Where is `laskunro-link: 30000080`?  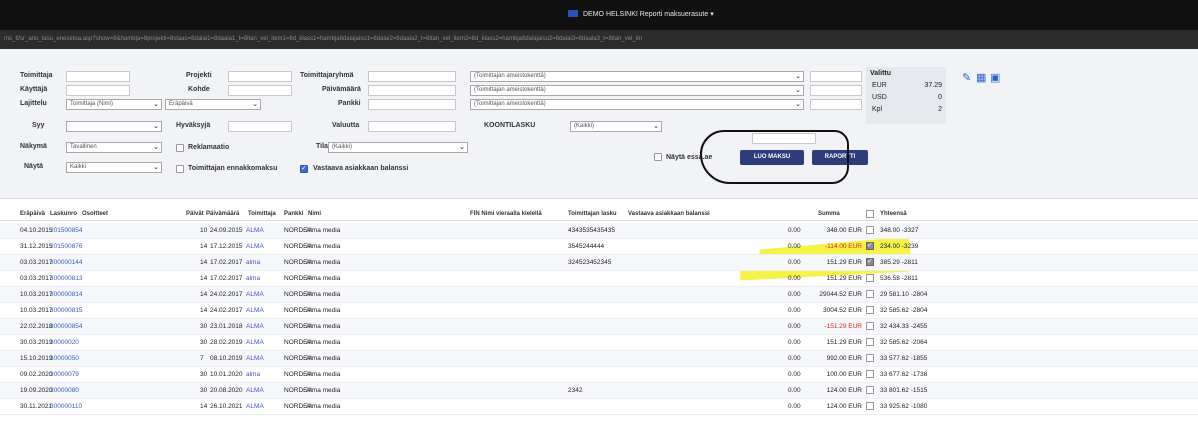
laskunro-link: 30000080 is located at coordinates (64, 390).